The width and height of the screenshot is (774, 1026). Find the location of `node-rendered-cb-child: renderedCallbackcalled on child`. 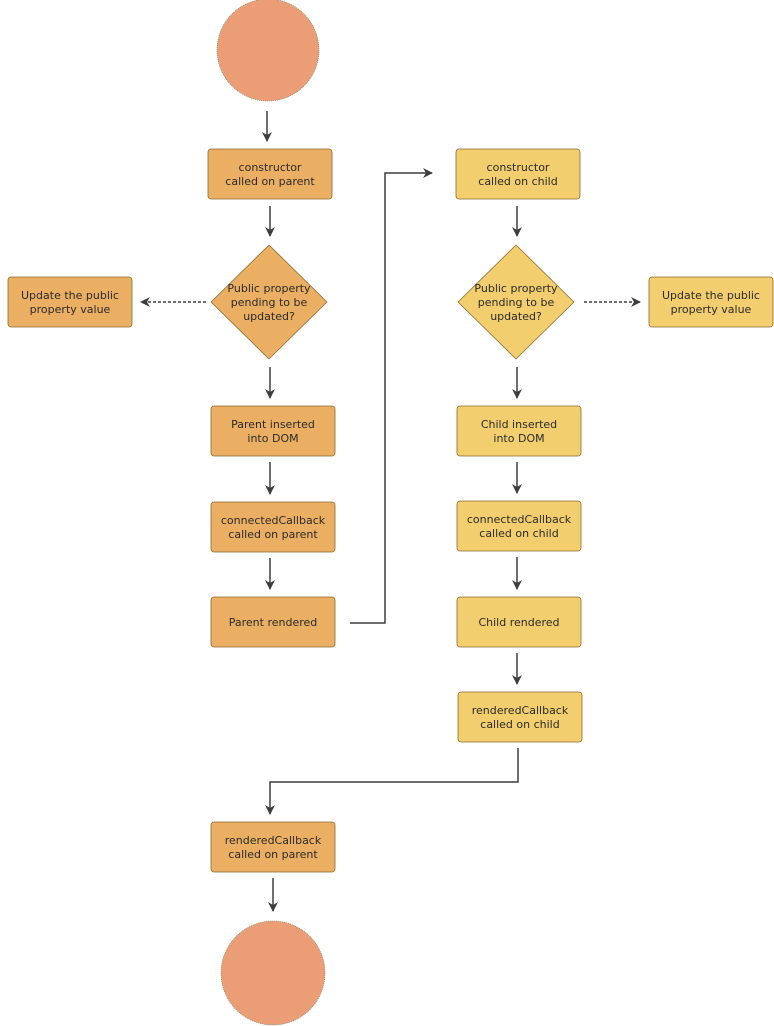

node-rendered-cb-child: renderedCallbackcalled on child is located at coordinates (520, 717).